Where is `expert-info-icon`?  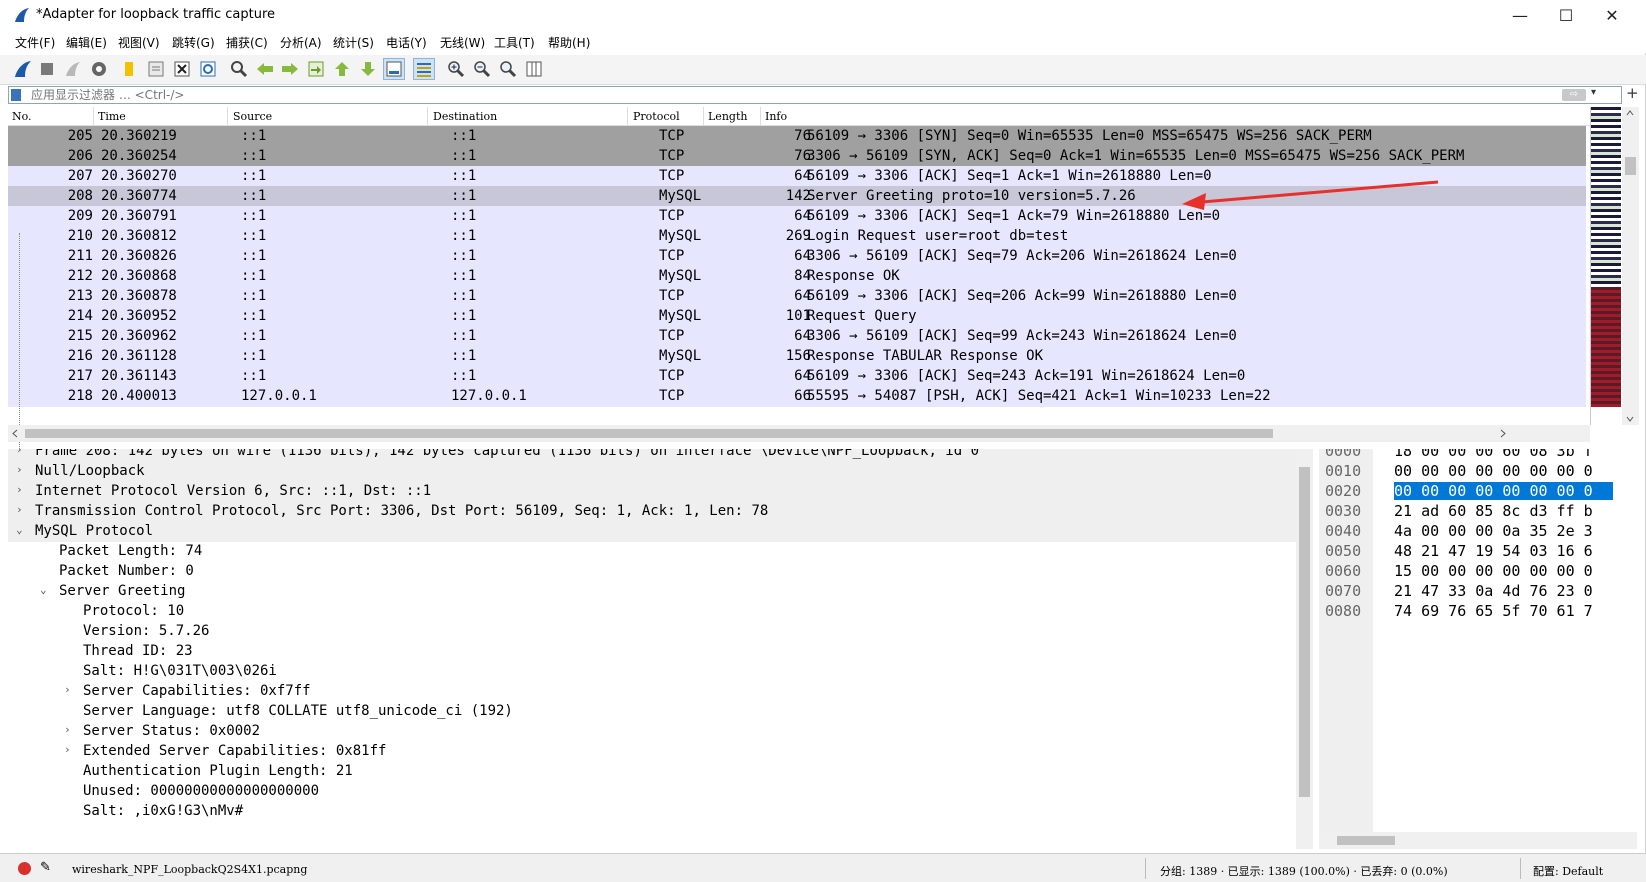
expert-info-icon is located at coordinates (24, 868).